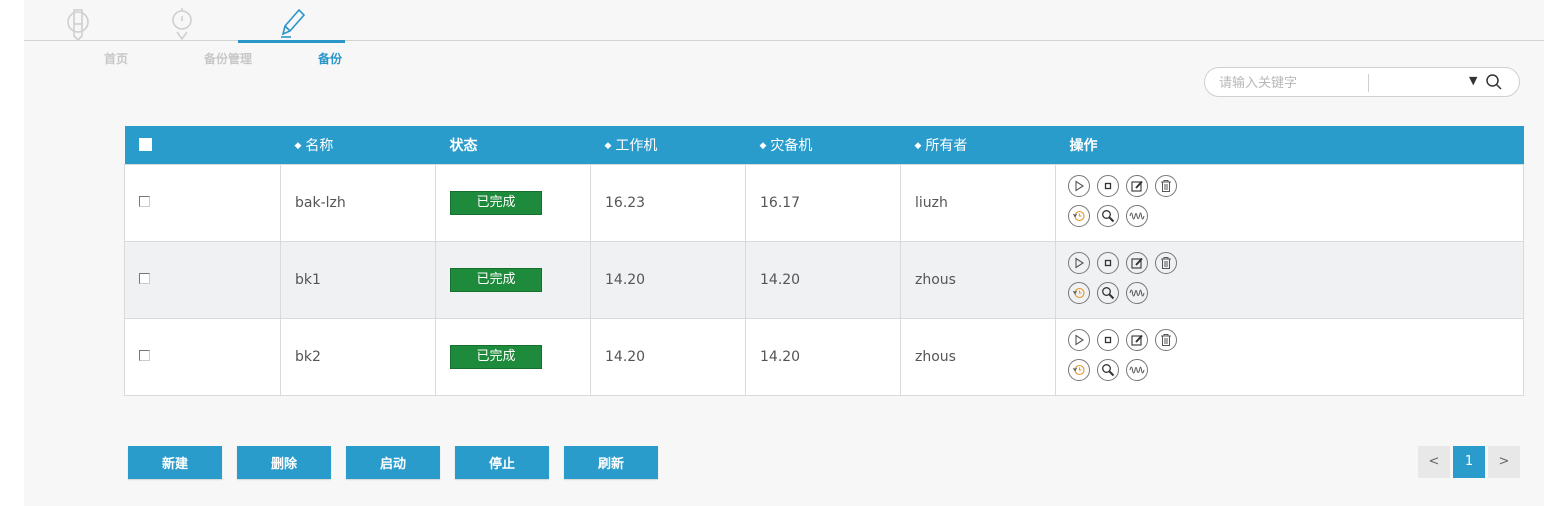 The width and height of the screenshot is (1544, 506). Describe the element at coordinates (1469, 462) in the screenshot. I see `pagination-page-1: 1` at that location.